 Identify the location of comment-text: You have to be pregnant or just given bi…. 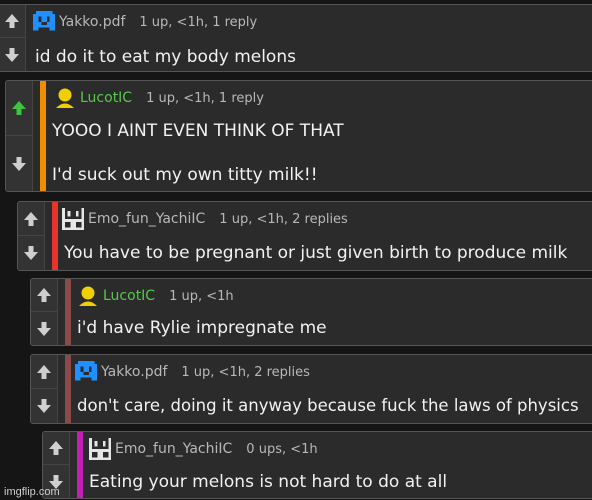
(316, 253).